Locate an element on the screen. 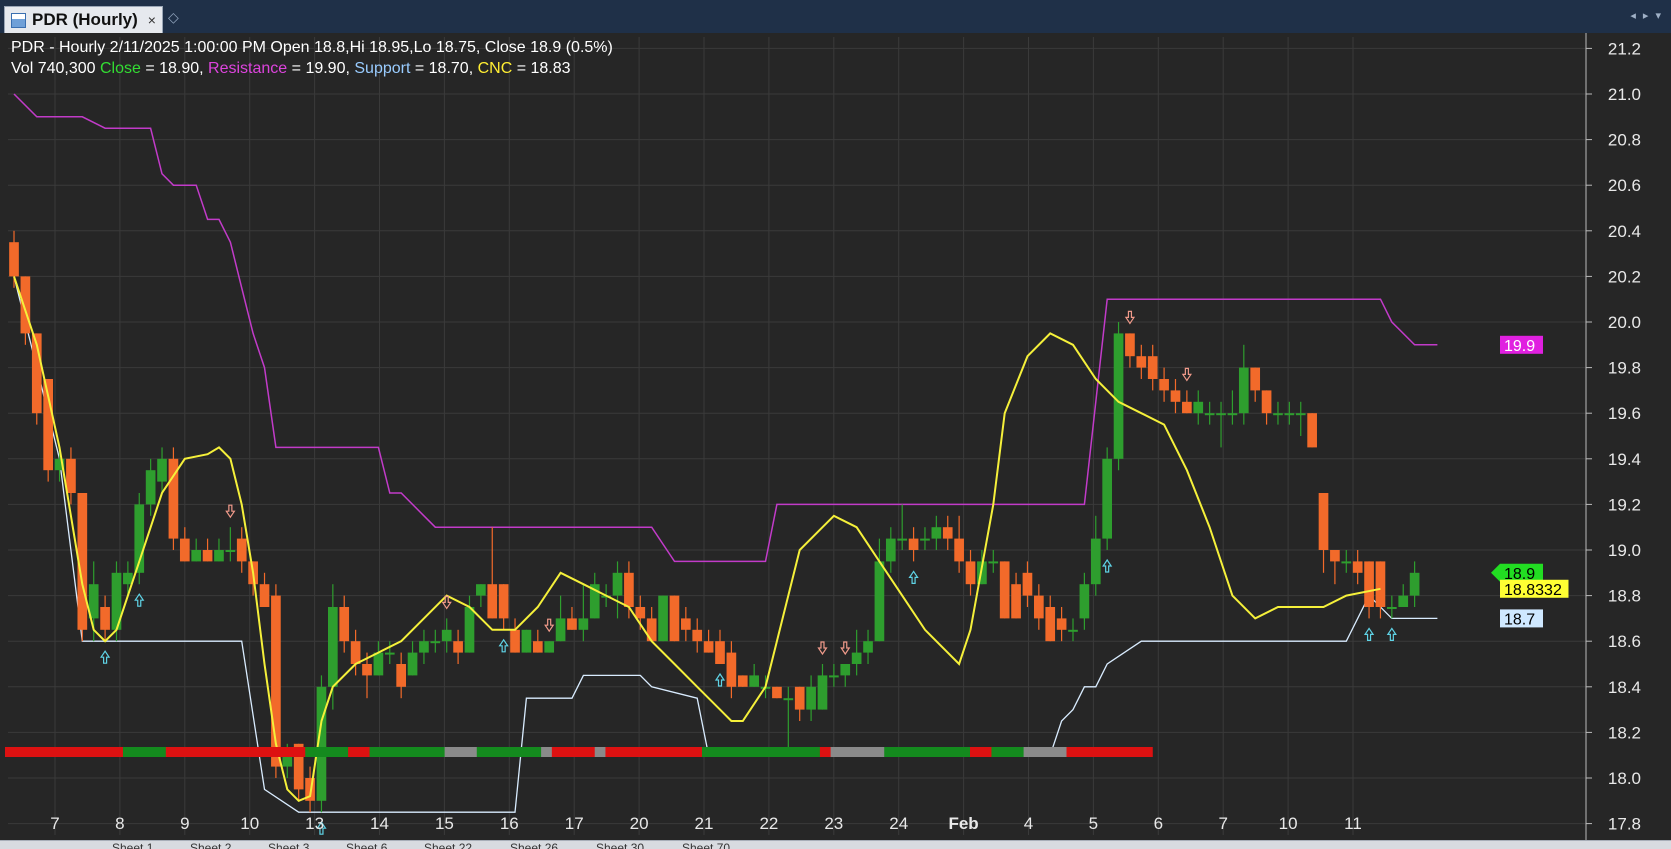 The width and height of the screenshot is (1671, 849). state-bar is located at coordinates (579, 752).